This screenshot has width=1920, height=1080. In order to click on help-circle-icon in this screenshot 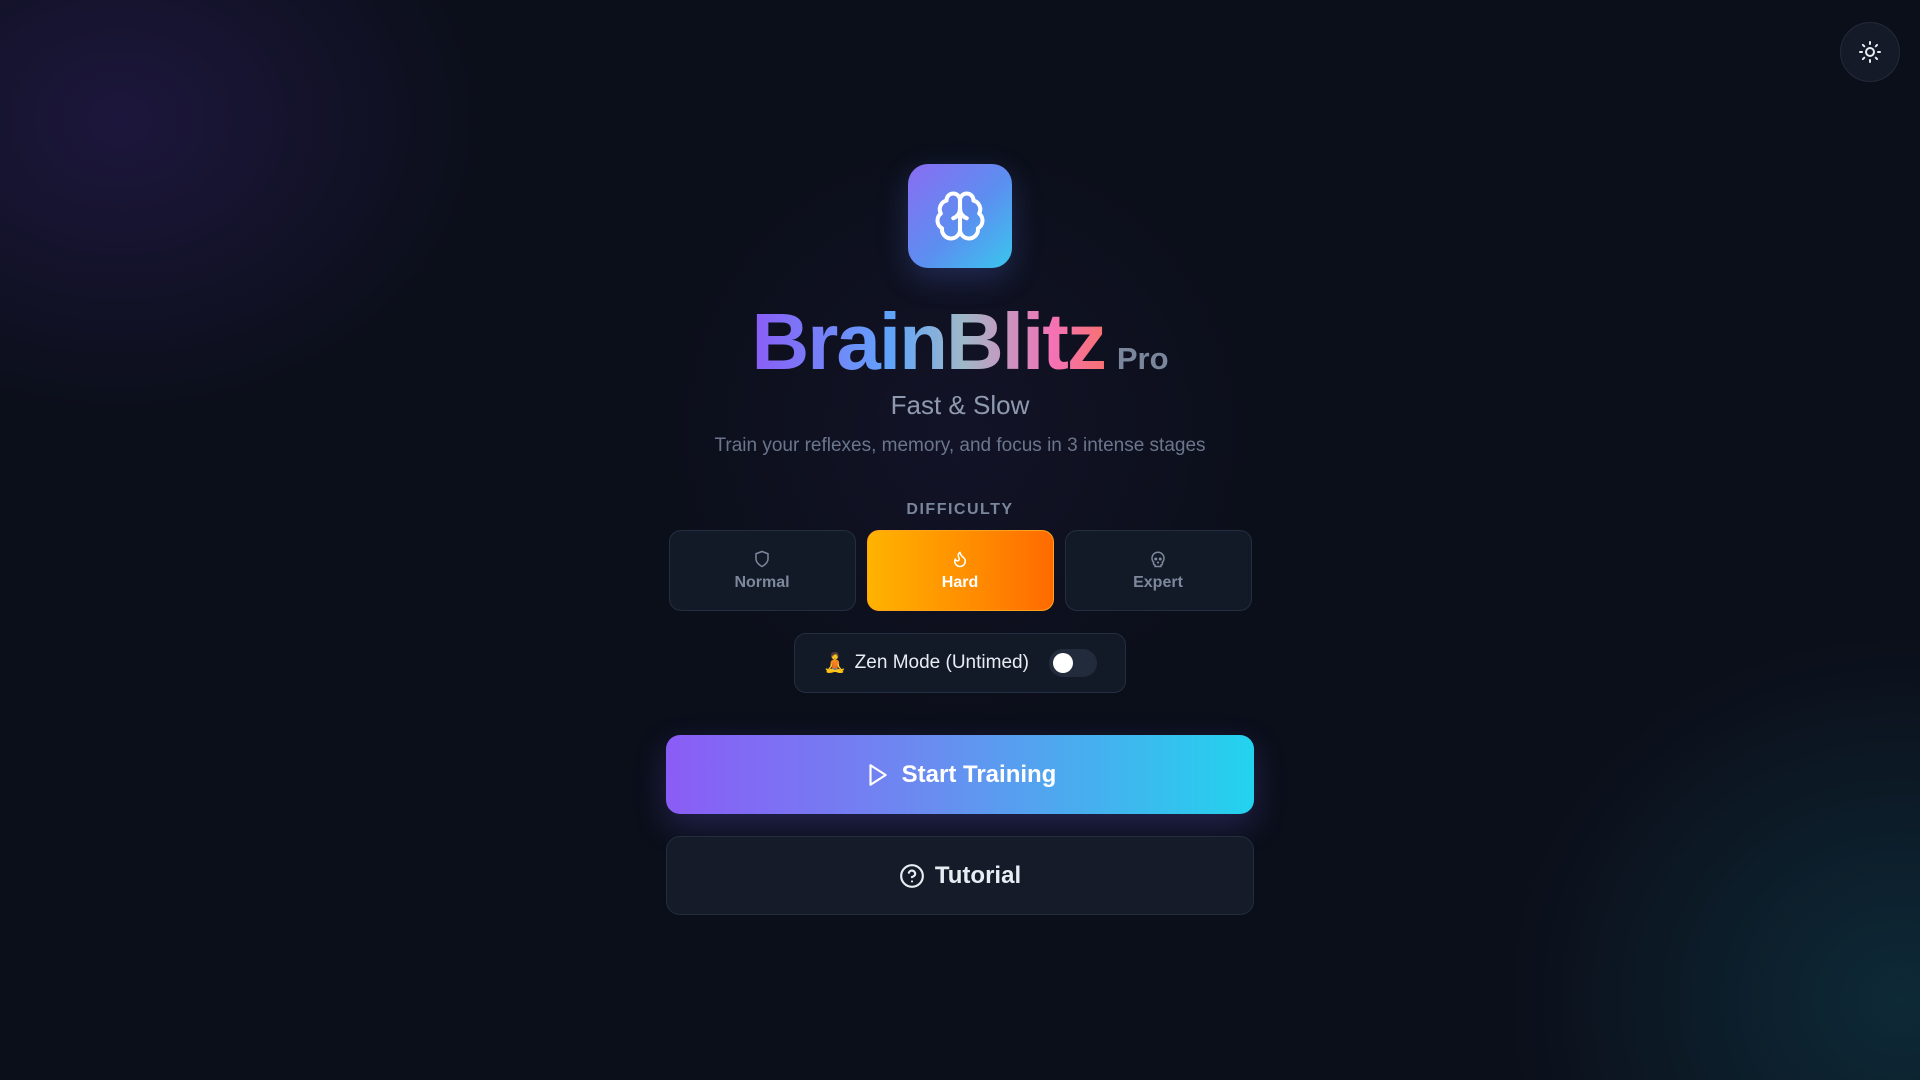, I will do `click(911, 875)`.